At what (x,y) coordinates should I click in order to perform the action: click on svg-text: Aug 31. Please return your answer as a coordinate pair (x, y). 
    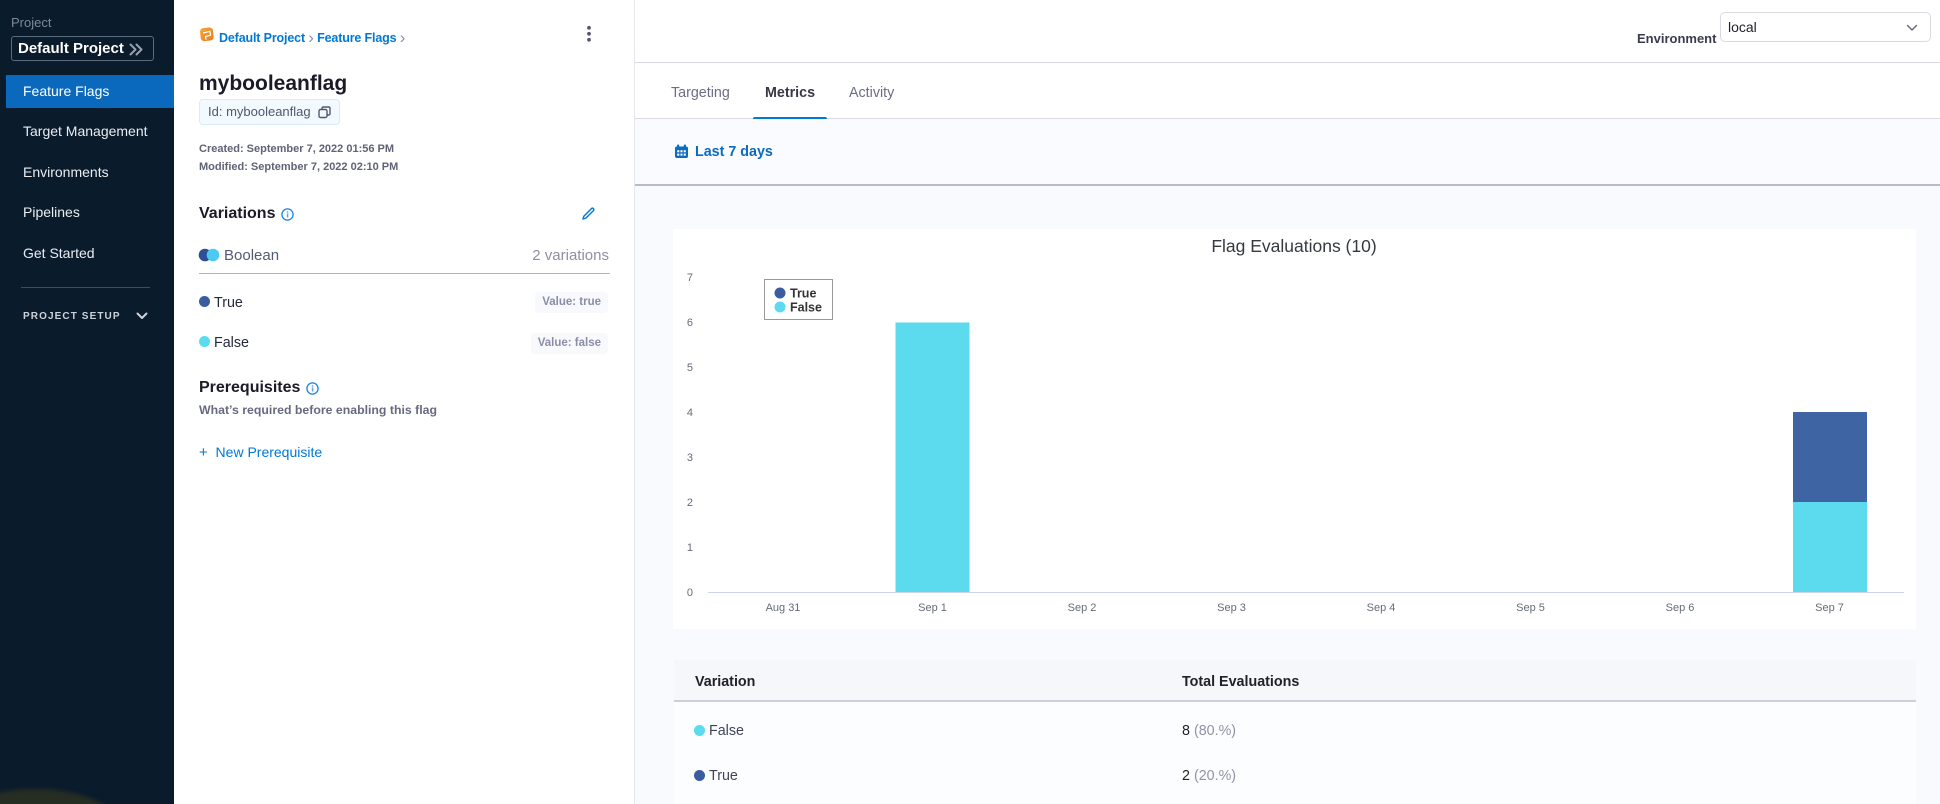
    Looking at the image, I should click on (783, 608).